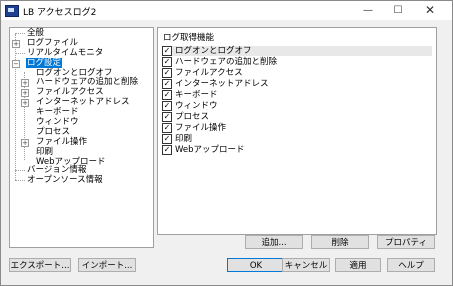  I want to click on setting-label: ハードウェアの追加と削除, so click(226, 62).